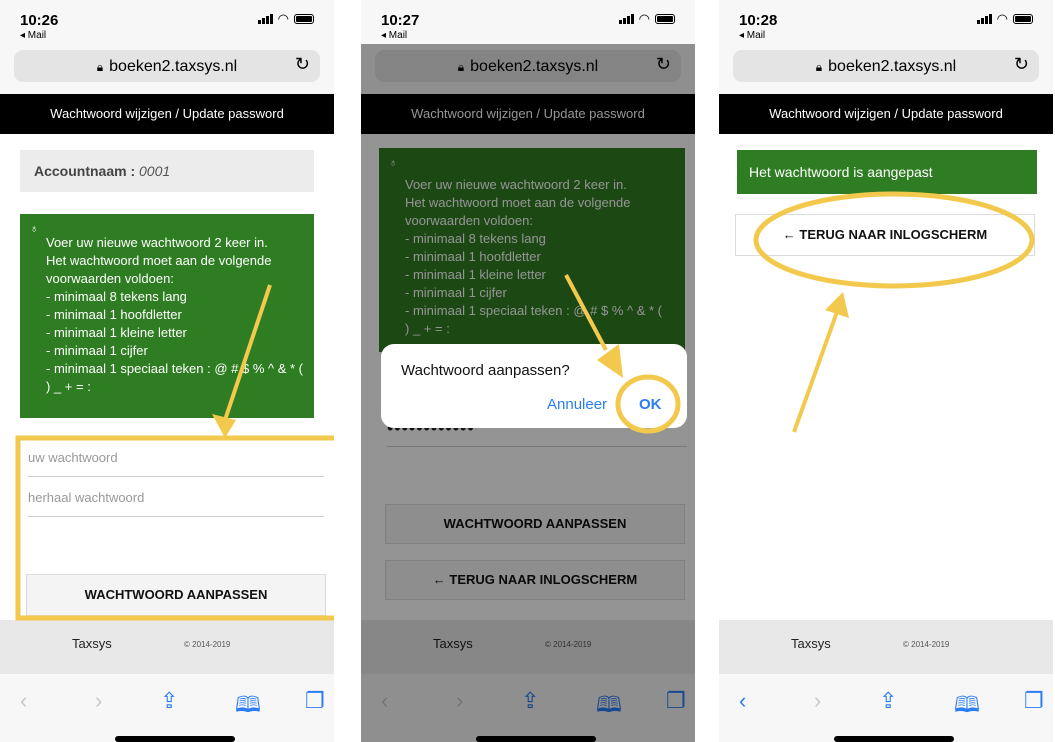  What do you see at coordinates (485, 370) in the screenshot?
I see `dialog-title: Wachtwoord aanpassen?` at bounding box center [485, 370].